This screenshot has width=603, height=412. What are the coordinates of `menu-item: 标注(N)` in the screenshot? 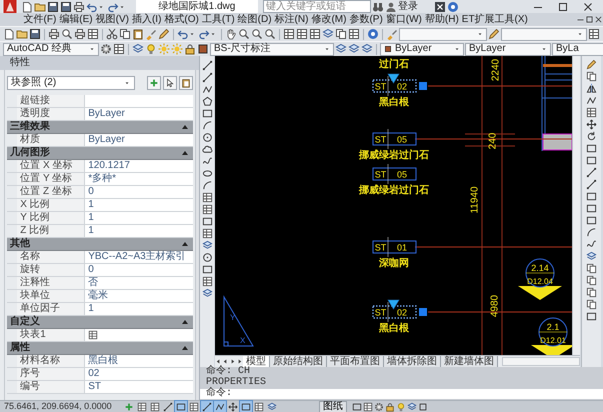 It's located at (291, 19).